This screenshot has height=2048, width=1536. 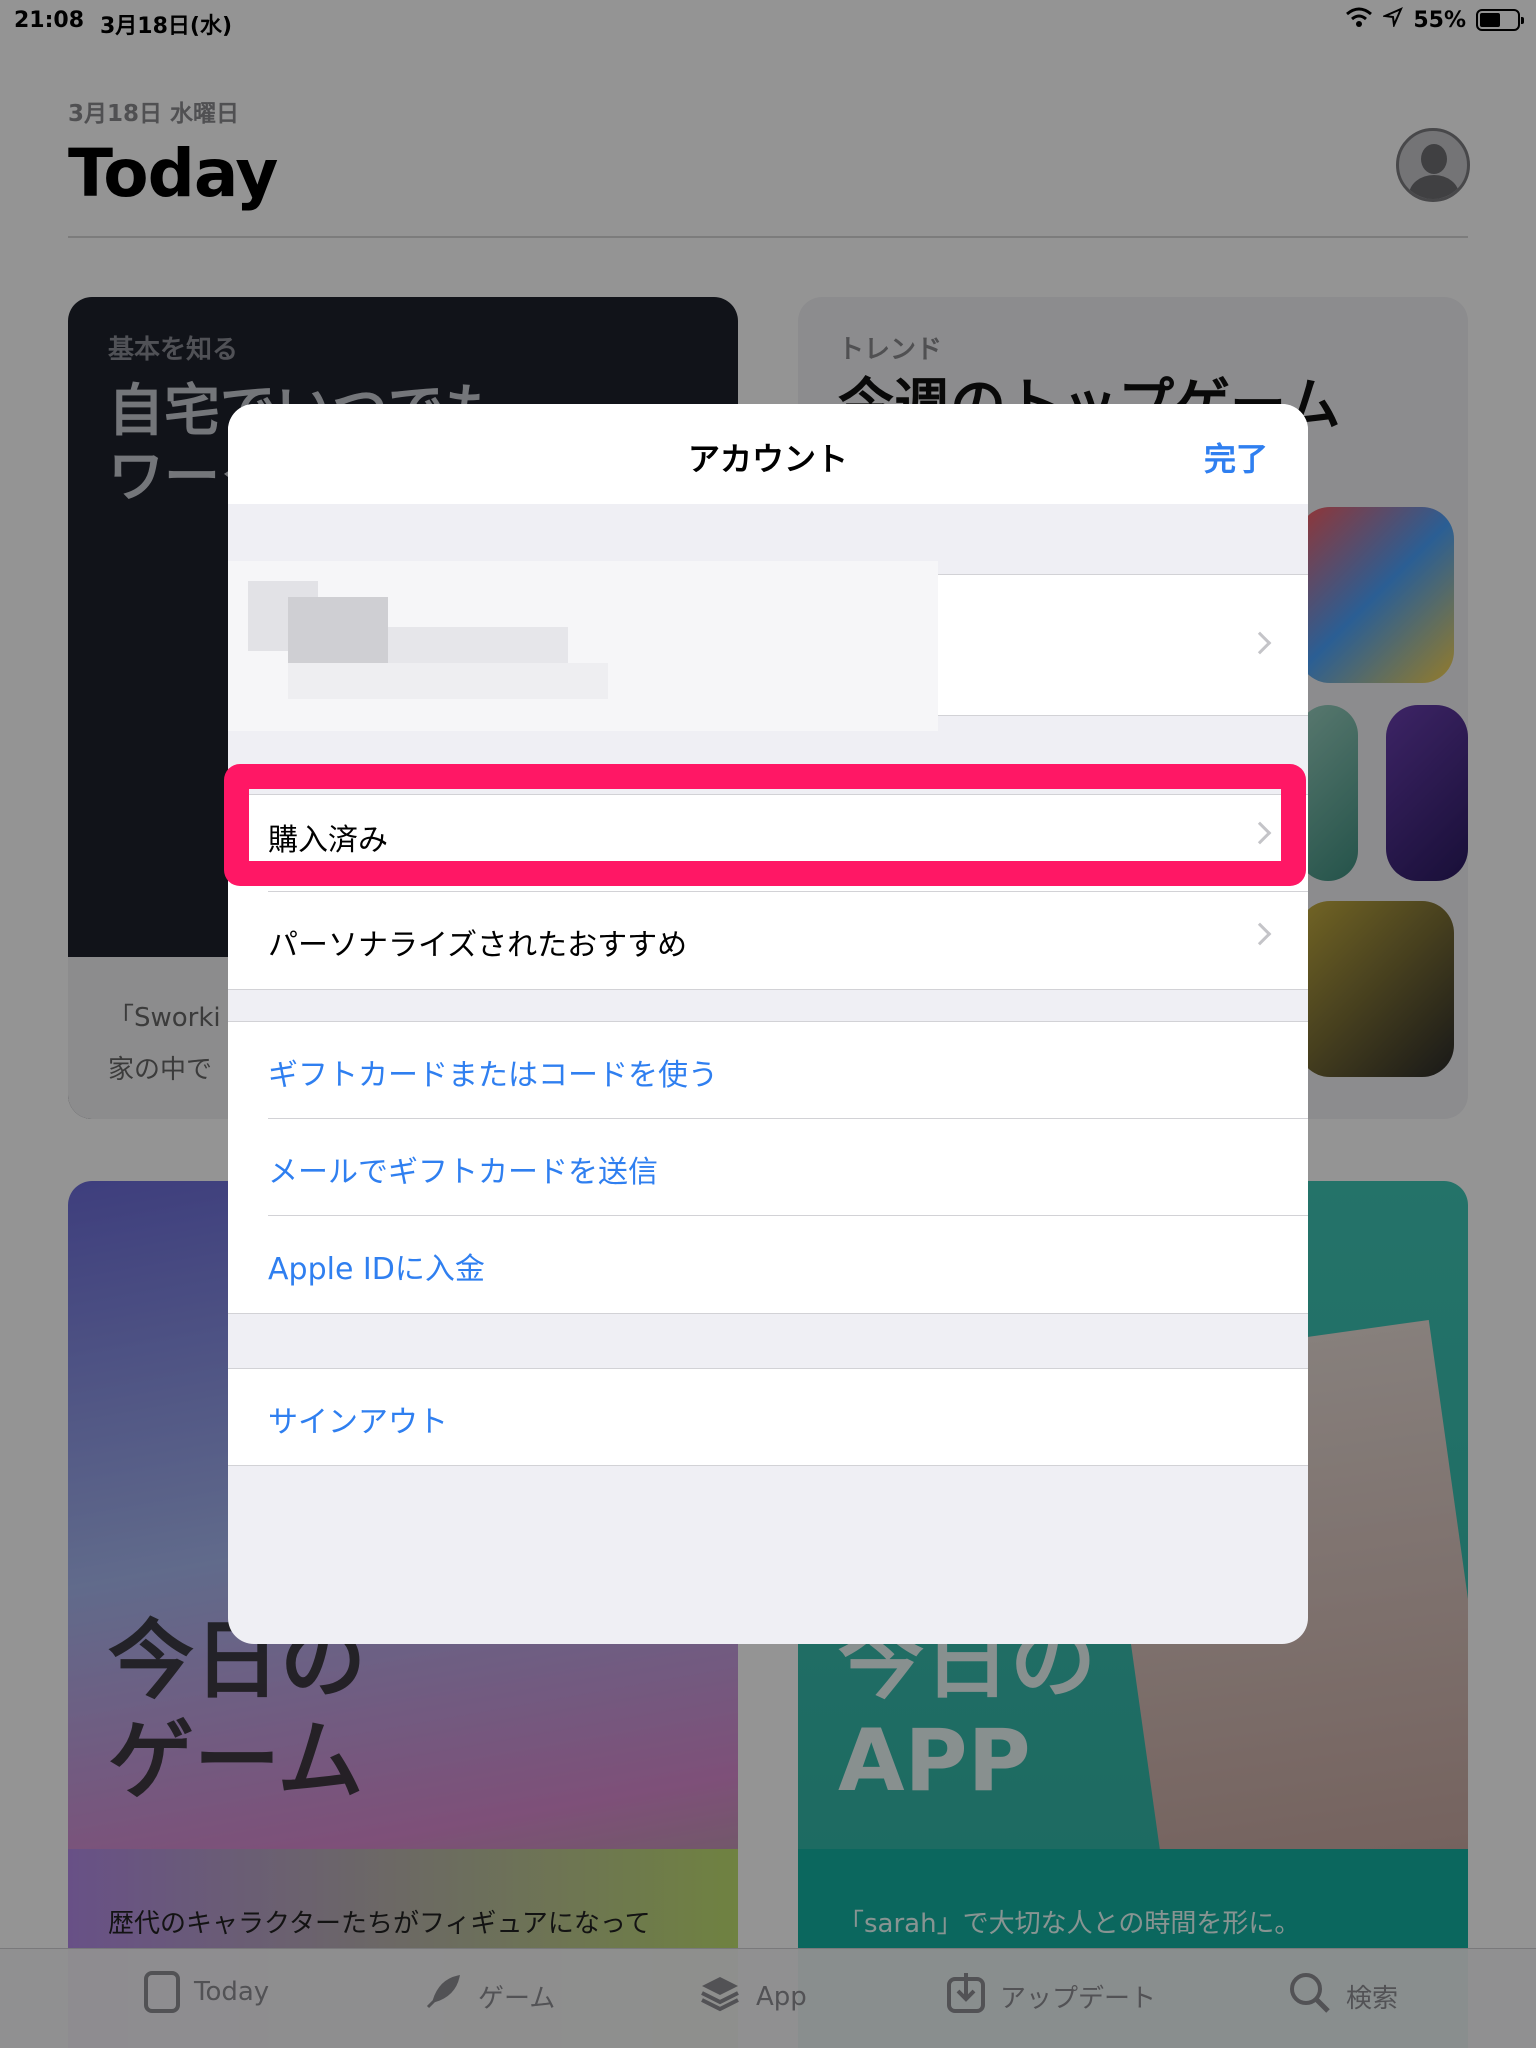 I want to click on sign-out-link: サインアウト, so click(x=358, y=1419).